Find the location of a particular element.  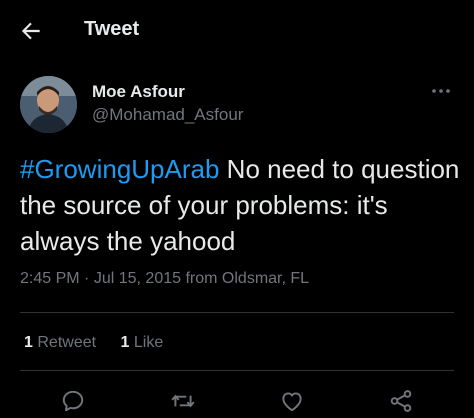

reply-icon is located at coordinates (73, 401).